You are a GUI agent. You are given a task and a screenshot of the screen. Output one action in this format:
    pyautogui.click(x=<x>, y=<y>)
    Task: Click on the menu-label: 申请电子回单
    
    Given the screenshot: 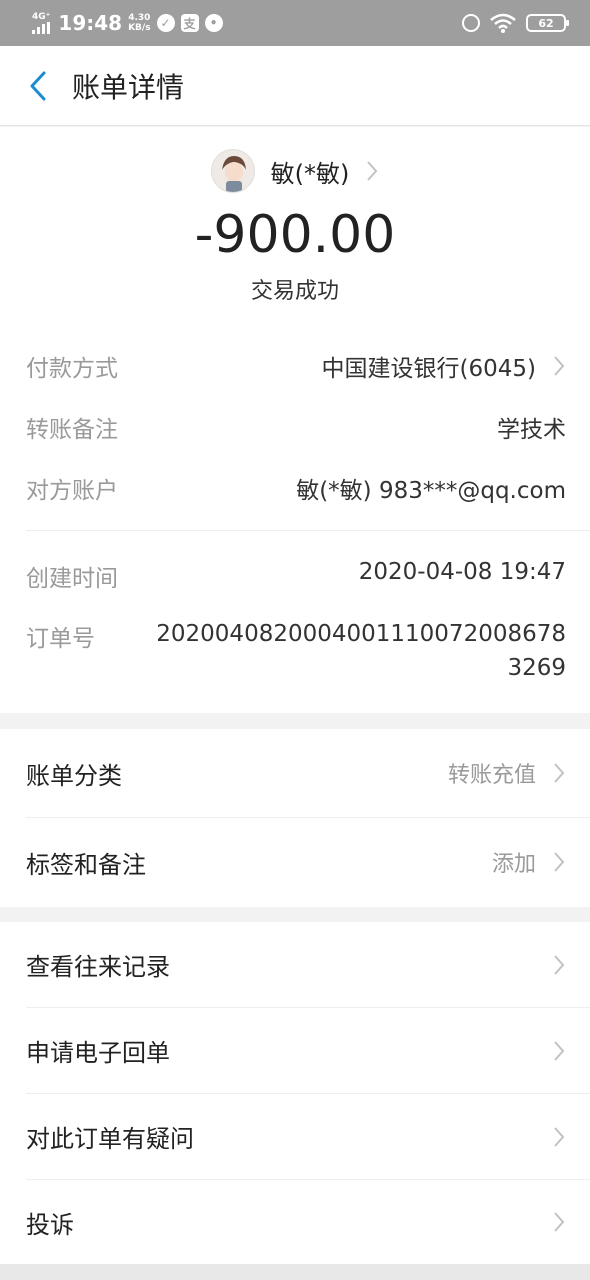 What is the action you would take?
    pyautogui.click(x=98, y=1053)
    